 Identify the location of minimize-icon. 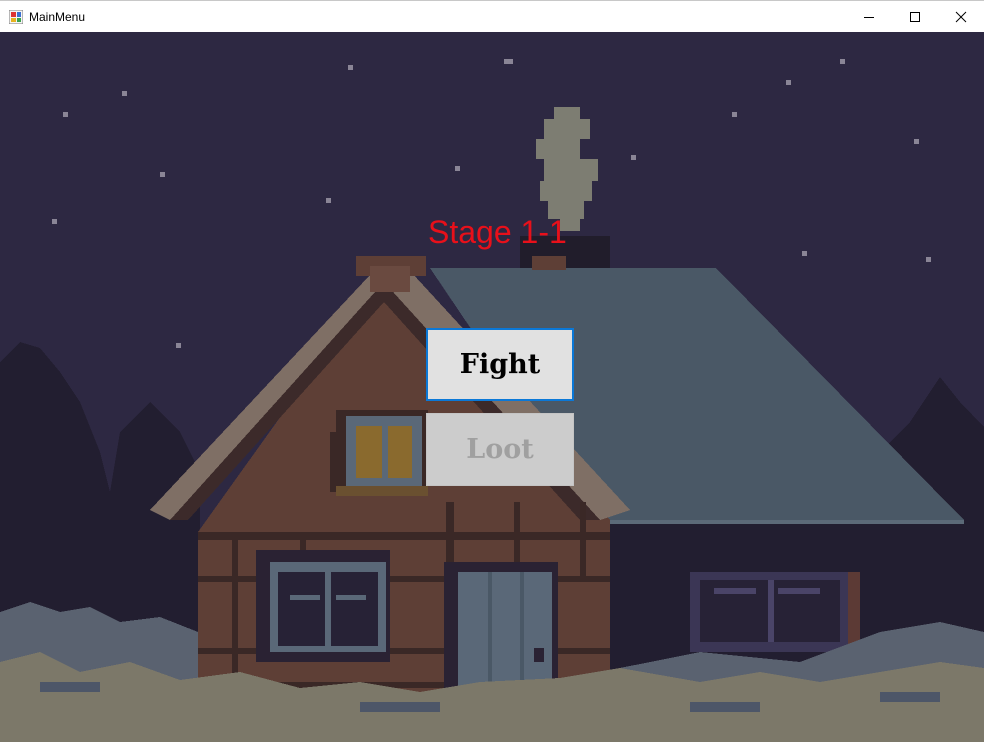
(869, 17).